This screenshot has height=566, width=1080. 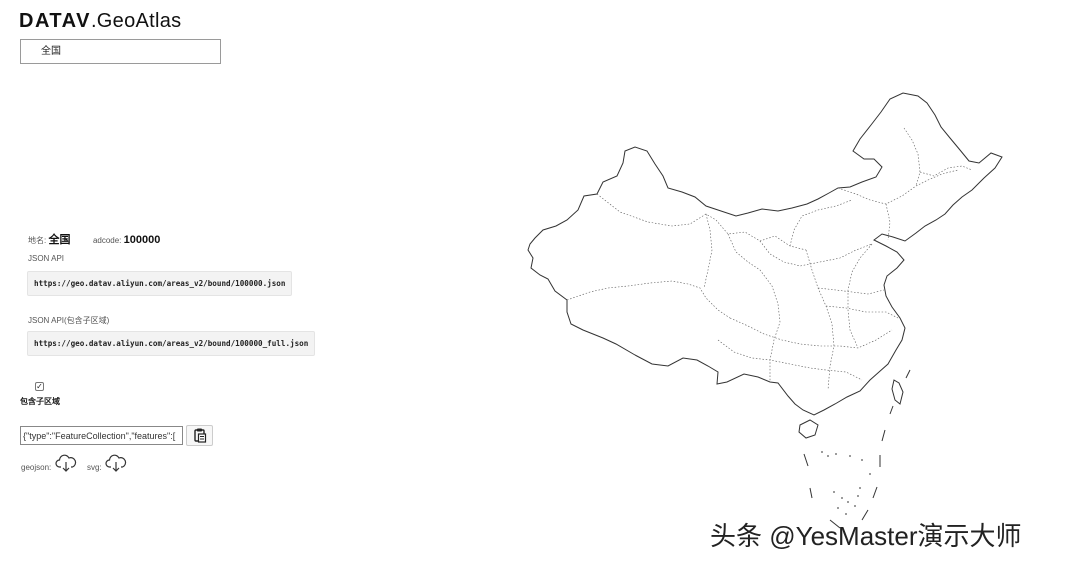 What do you see at coordinates (59, 240) in the screenshot?
I see `name-value: 全国` at bounding box center [59, 240].